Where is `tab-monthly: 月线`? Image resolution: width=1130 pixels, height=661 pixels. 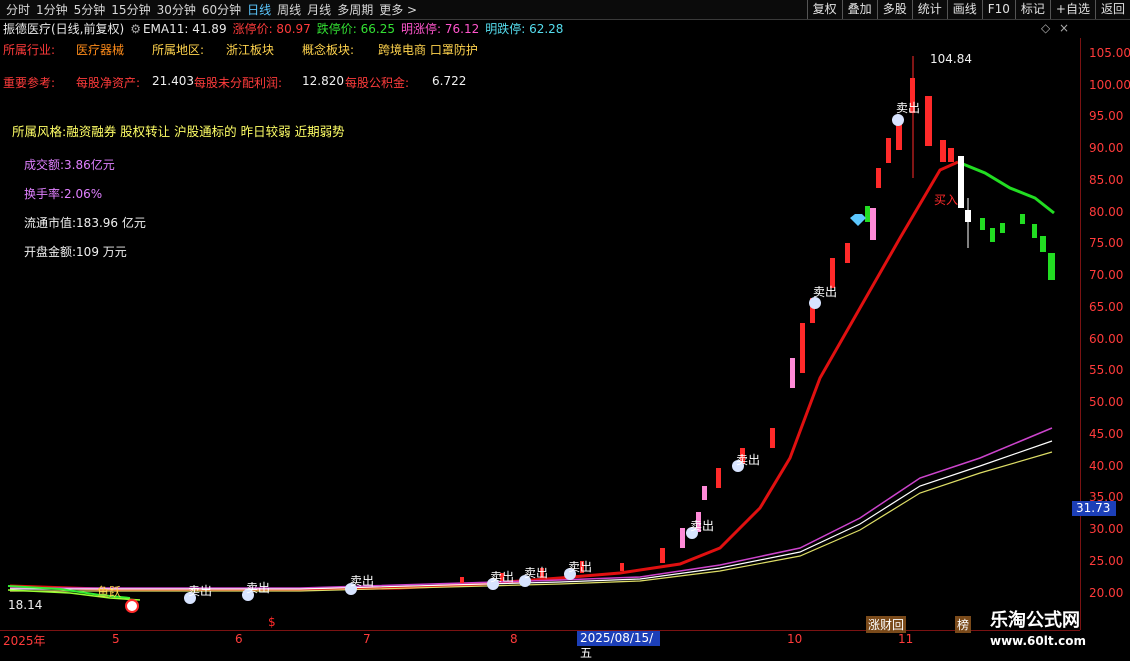
tab-monthly: 月线 is located at coordinates (319, 9).